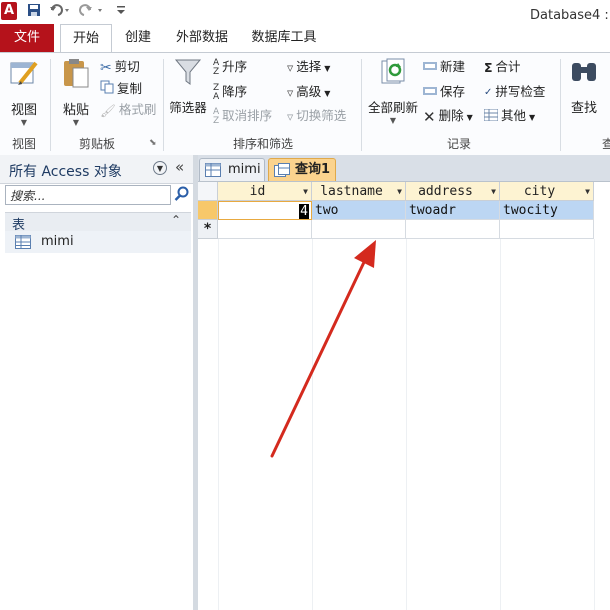 This screenshot has width=610, height=610. I want to click on delete-record-button: ✕ 删除 ▼, so click(448, 116).